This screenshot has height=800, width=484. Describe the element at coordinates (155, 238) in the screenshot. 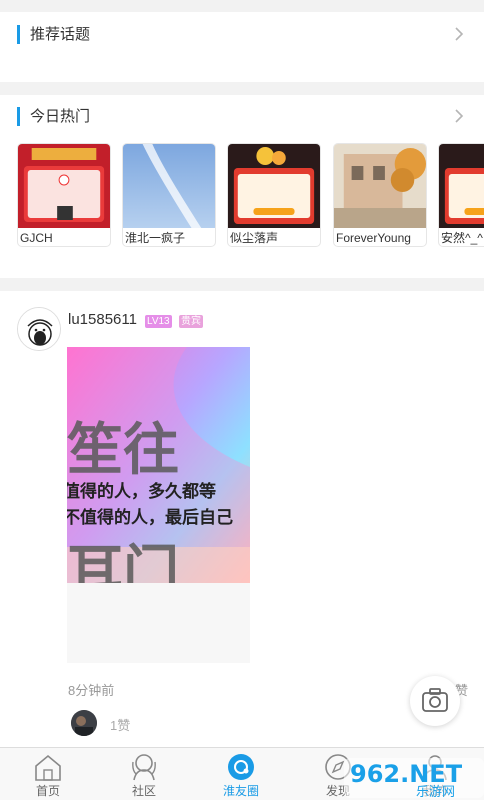

I see `card-name: 淮北一疯子` at that location.